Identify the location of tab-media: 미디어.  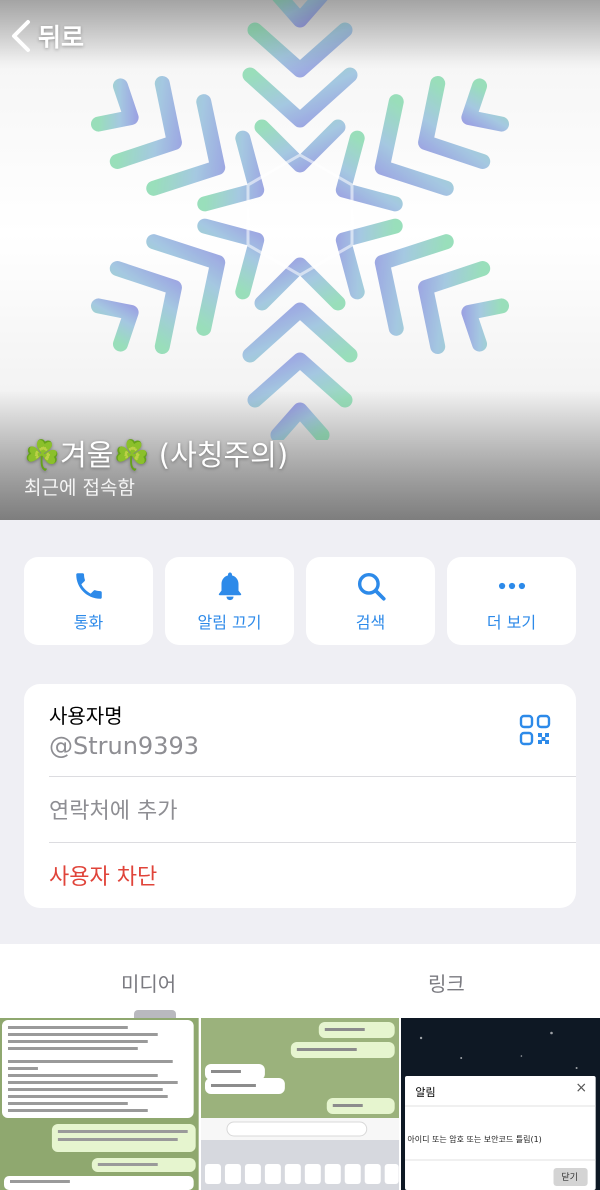
(148, 982).